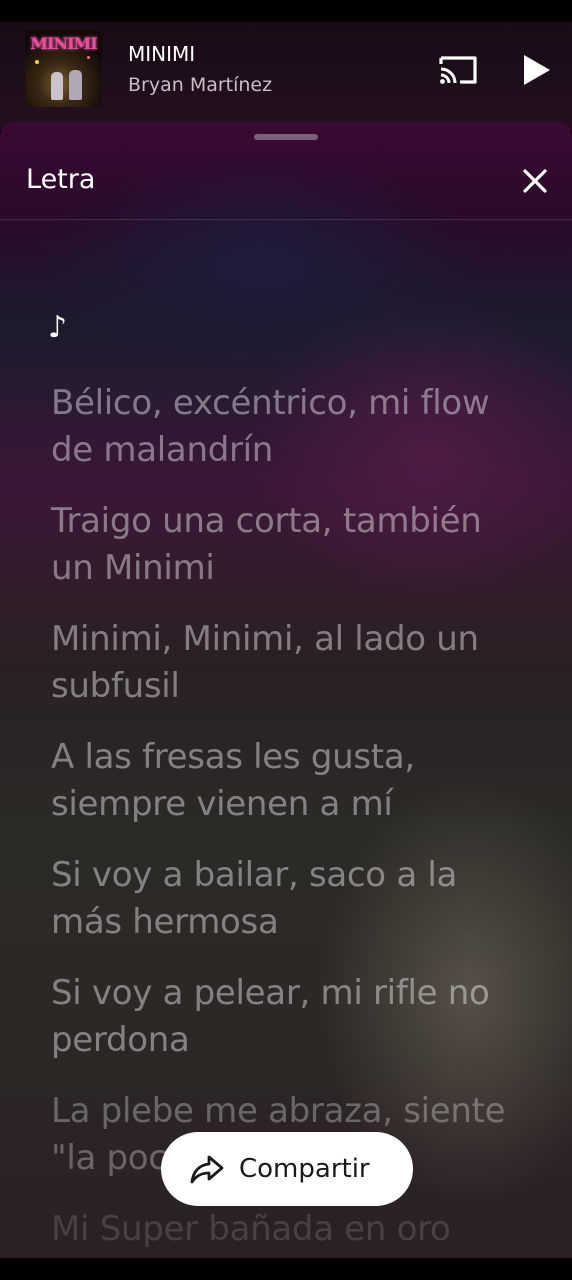 The height and width of the screenshot is (1280, 572). Describe the element at coordinates (286, 137) in the screenshot. I see `drag-handle` at that location.